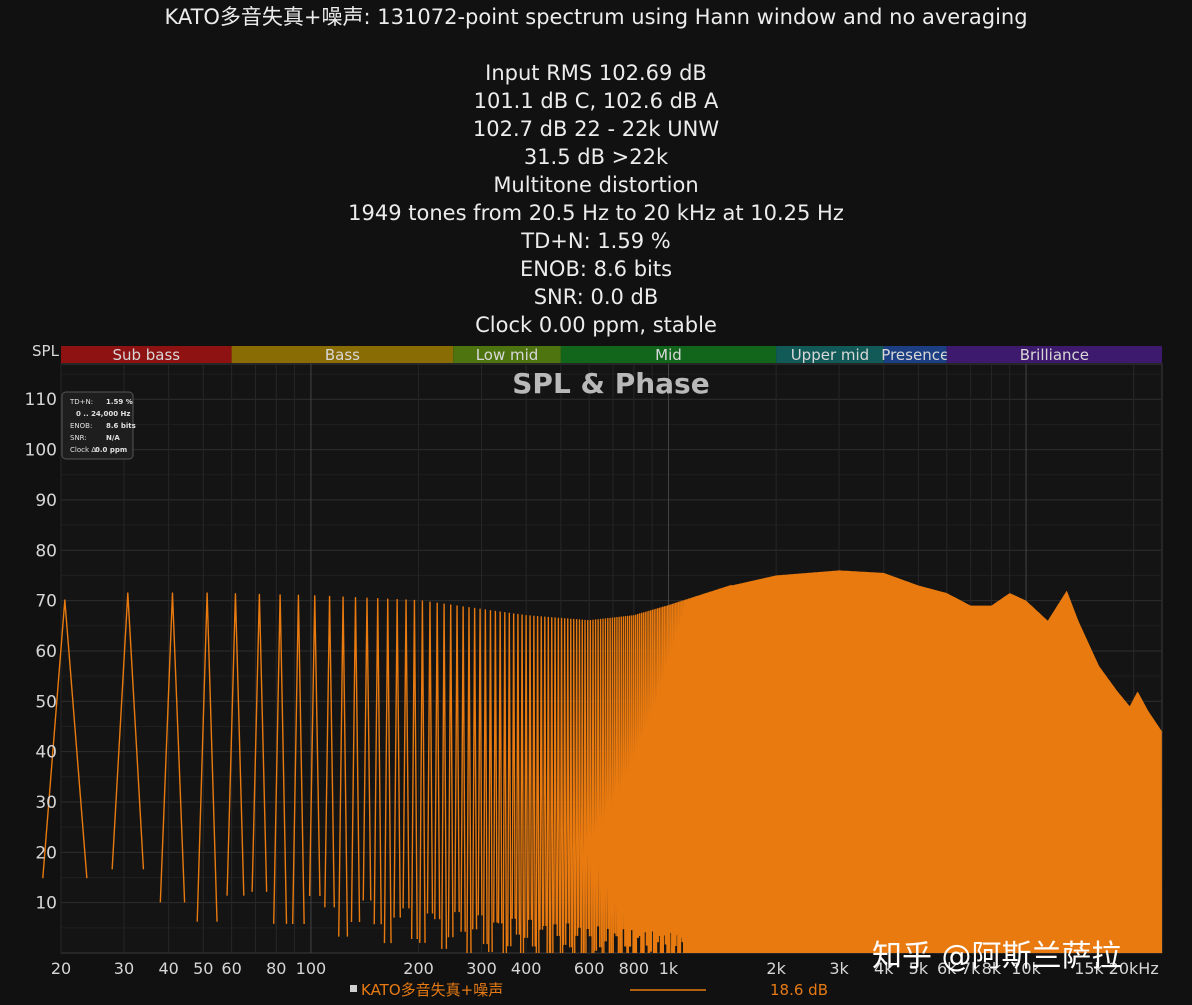 Image resolution: width=1192 pixels, height=1005 pixels. I want to click on x-tick-label: 1k, so click(669, 968).